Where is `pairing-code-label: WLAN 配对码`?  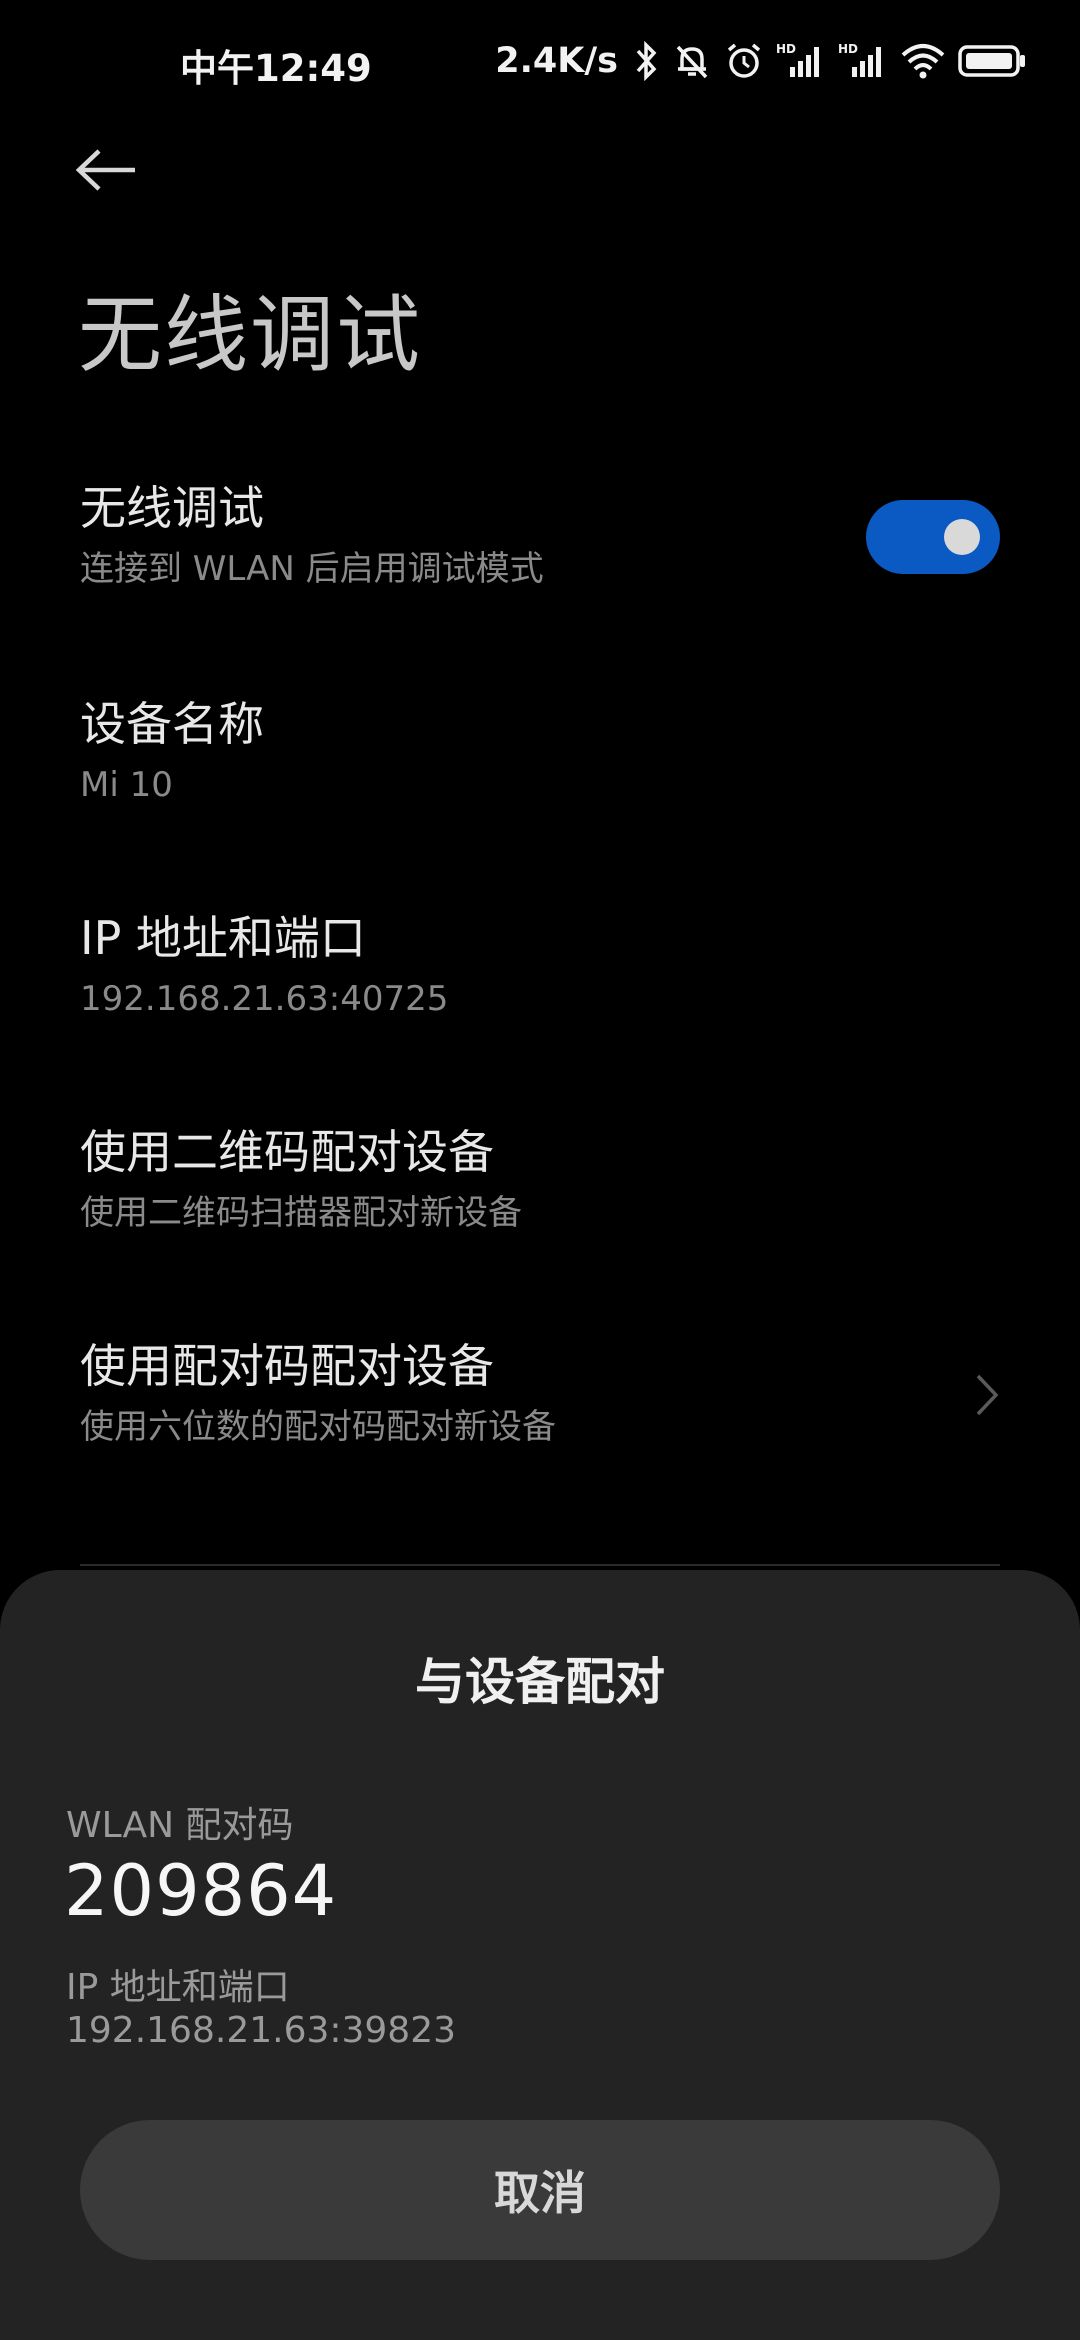 pairing-code-label: WLAN 配对码 is located at coordinates (180, 1825).